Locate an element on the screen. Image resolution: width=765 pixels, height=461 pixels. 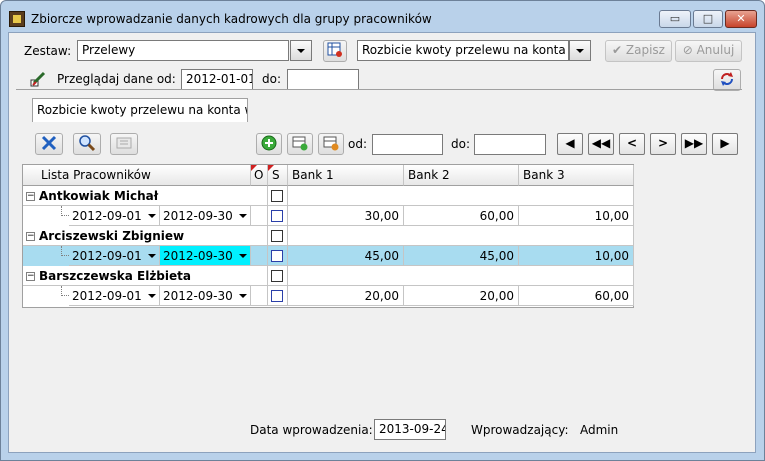
toolbar-do-label: do: is located at coordinates (461, 144).